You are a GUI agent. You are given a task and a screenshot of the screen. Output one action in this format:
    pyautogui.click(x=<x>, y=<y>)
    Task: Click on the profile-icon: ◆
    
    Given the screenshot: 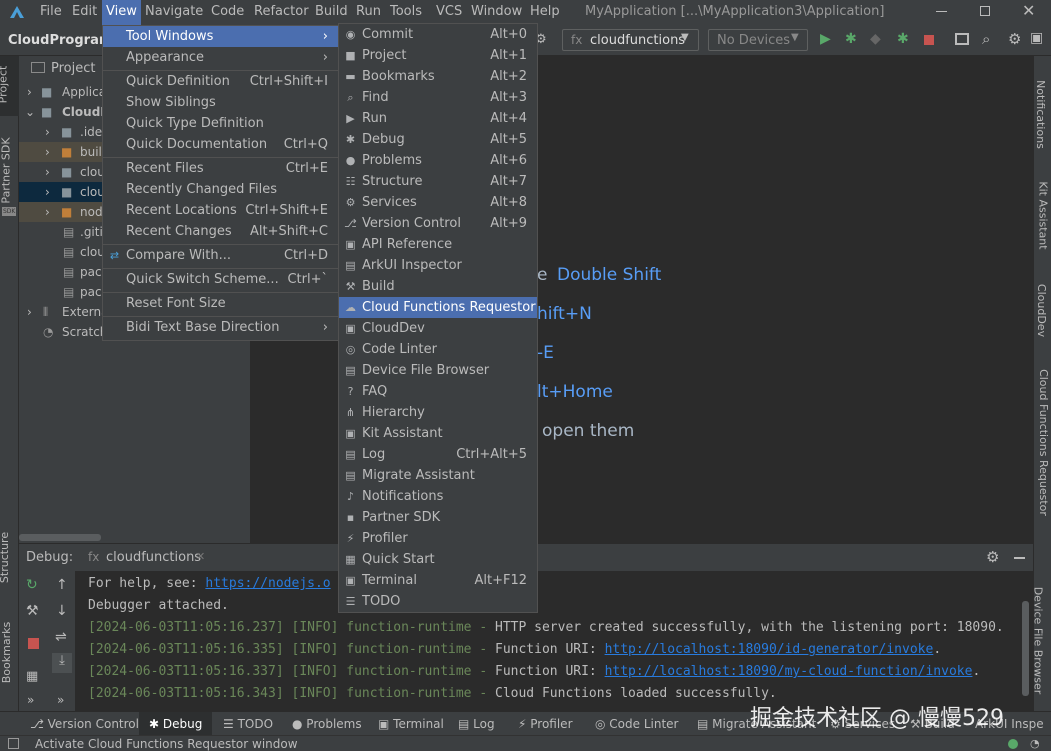 What is the action you would take?
    pyautogui.click(x=875, y=39)
    